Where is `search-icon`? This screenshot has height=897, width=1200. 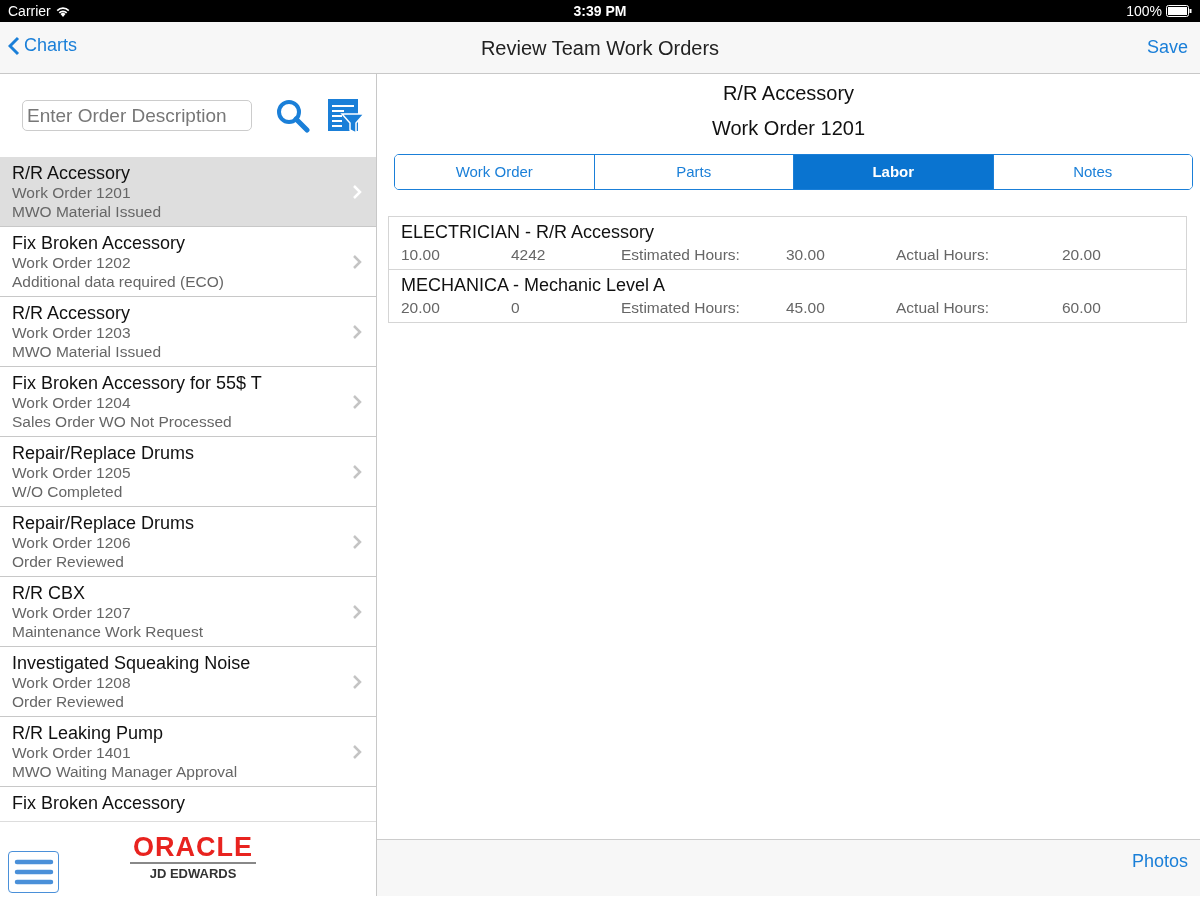
search-icon is located at coordinates (293, 115).